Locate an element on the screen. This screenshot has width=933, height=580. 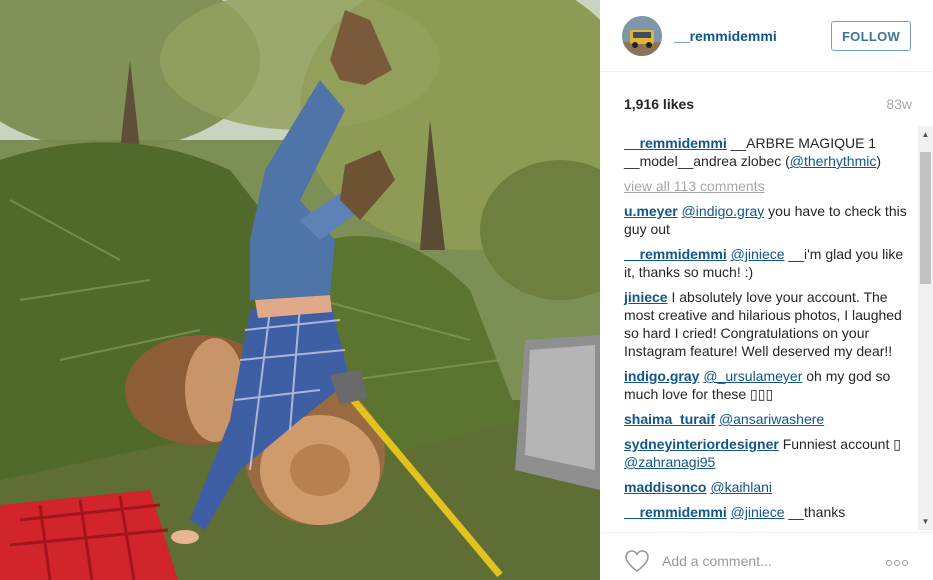
avatar is located at coordinates (642, 36).